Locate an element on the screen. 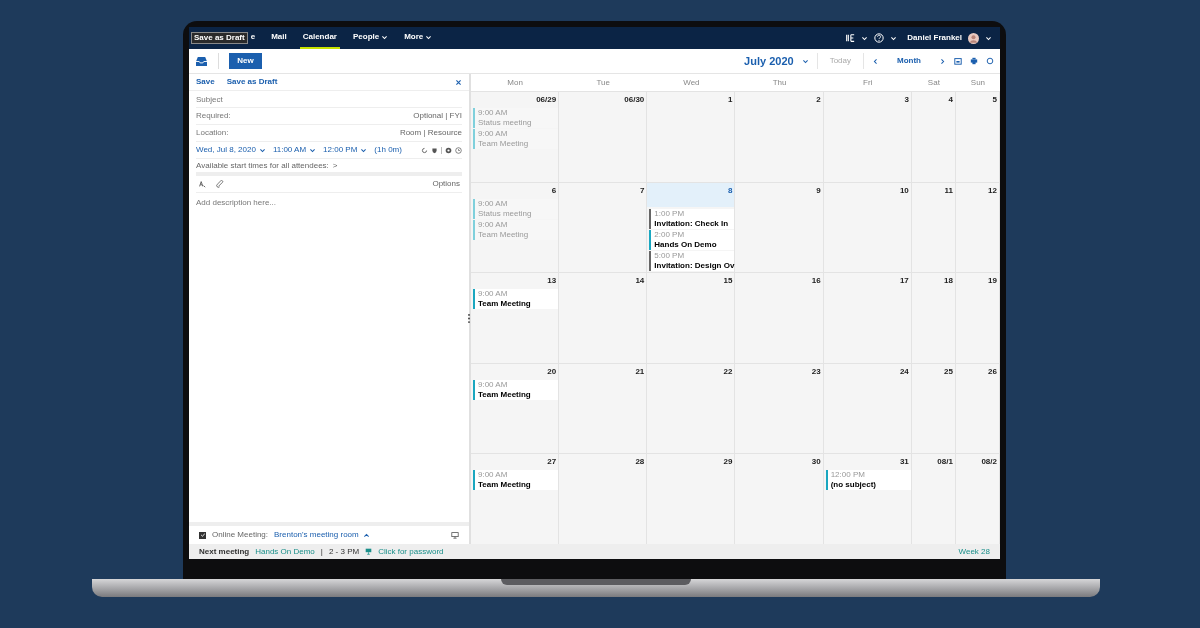 The height and width of the screenshot is (628, 1200). day-cell: 10 is located at coordinates (867, 227).